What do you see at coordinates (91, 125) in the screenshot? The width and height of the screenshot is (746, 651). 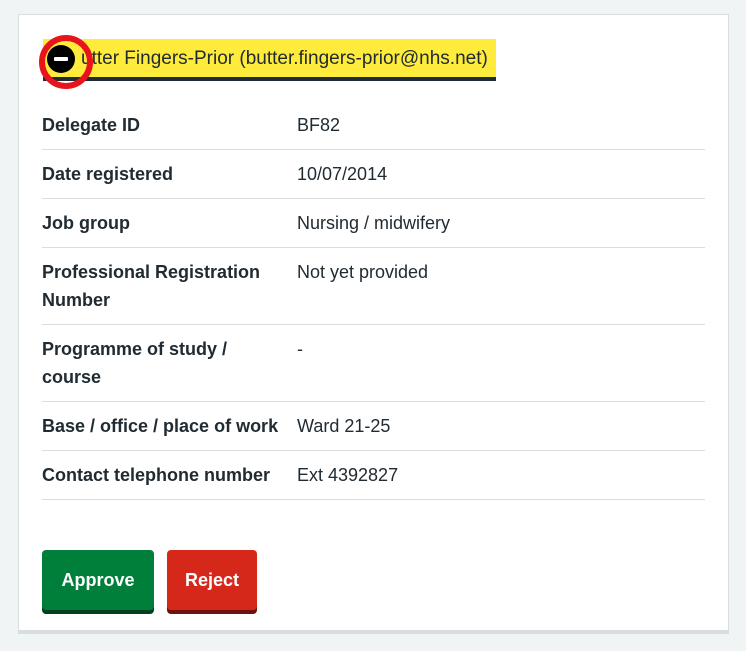 I see `detail-label: Delegate ID` at bounding box center [91, 125].